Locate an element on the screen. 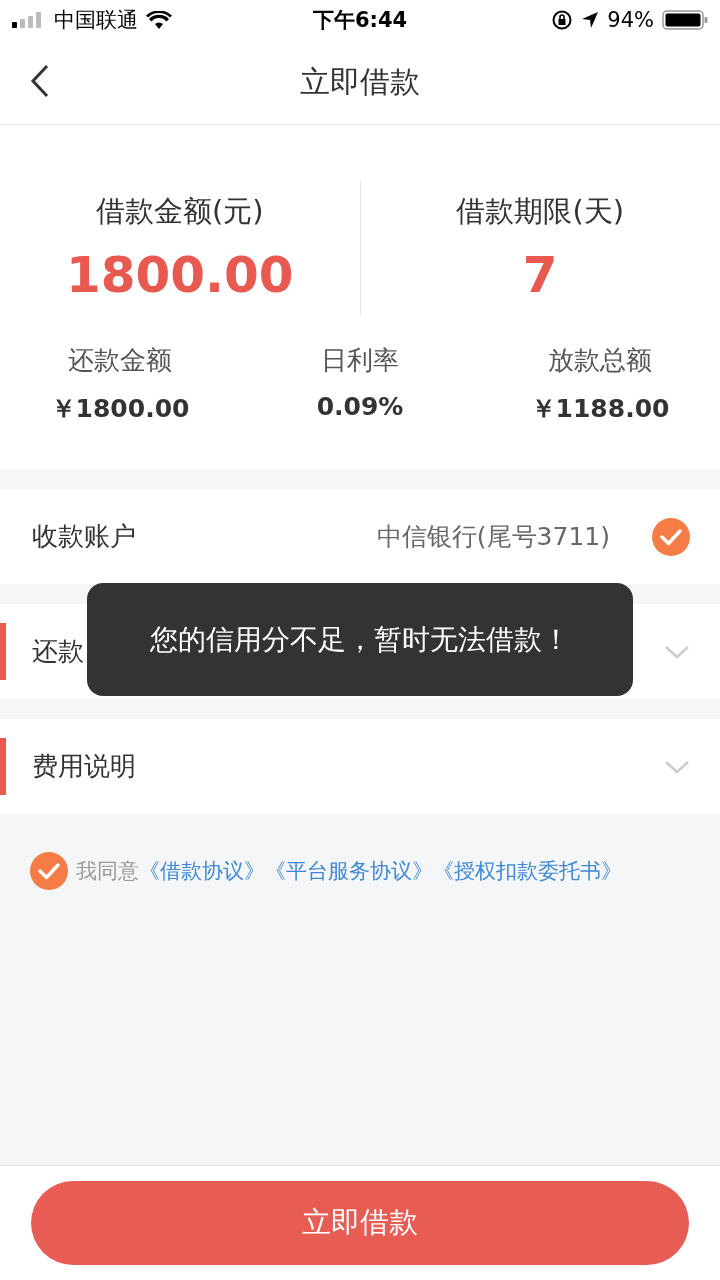 The height and width of the screenshot is (1280, 720). loan-amount: 1800.00 is located at coordinates (179, 275).